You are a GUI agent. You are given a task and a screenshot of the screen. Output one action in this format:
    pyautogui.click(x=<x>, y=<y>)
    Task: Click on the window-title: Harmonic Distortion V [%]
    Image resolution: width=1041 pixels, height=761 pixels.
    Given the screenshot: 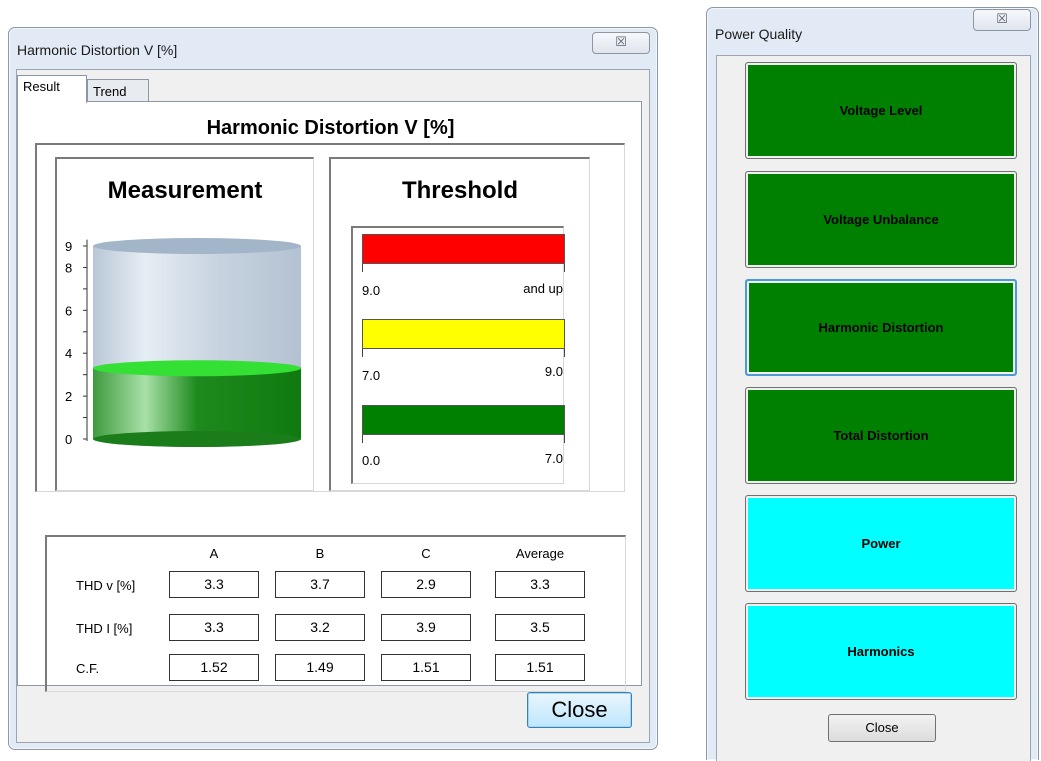 What is the action you would take?
    pyautogui.click(x=97, y=50)
    